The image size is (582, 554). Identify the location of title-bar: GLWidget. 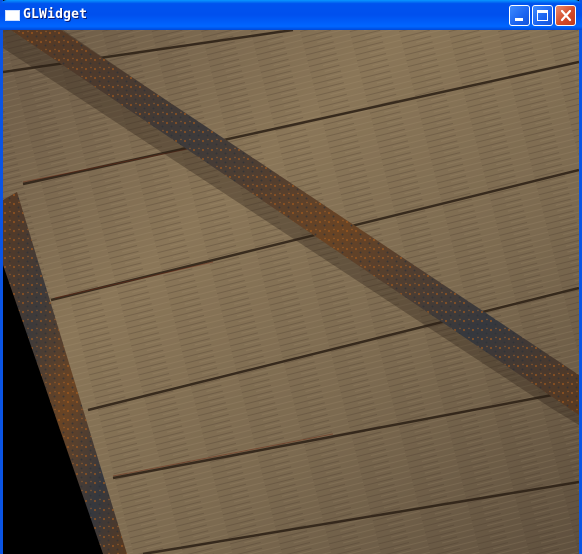
(291, 15).